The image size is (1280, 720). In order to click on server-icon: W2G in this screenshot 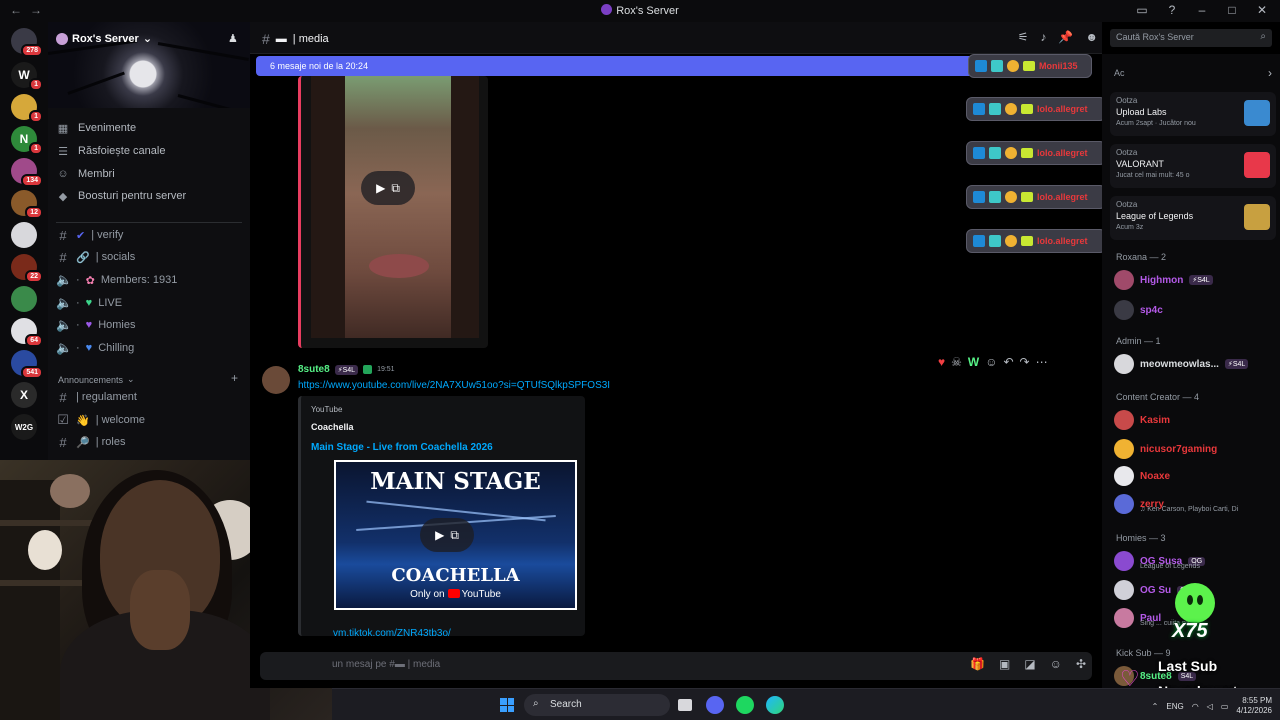, I will do `click(24, 427)`.